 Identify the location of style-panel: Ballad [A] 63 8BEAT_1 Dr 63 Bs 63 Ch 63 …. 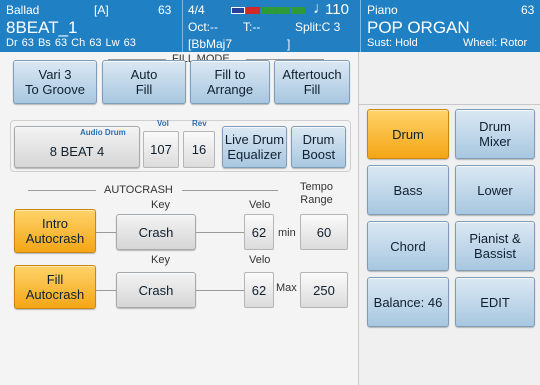
(91, 26).